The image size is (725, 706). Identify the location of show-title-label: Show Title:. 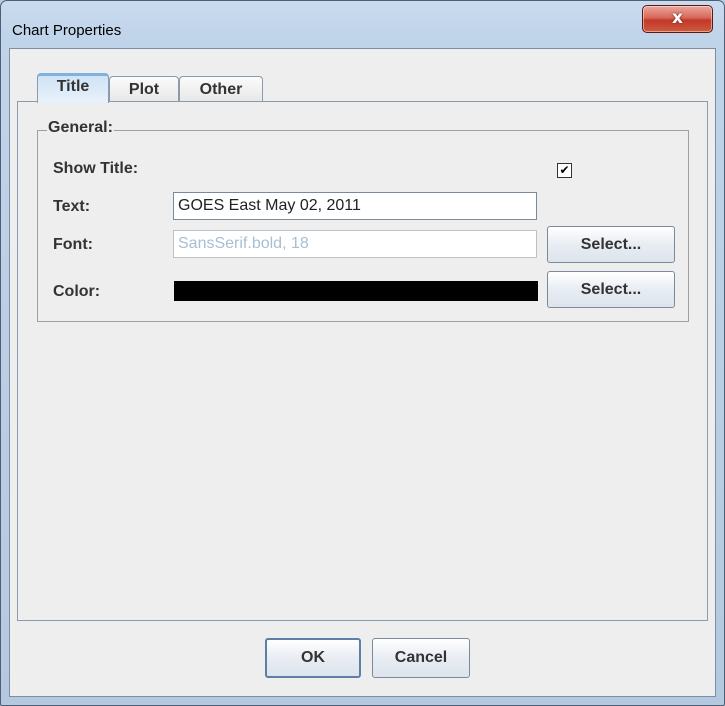
(96, 168).